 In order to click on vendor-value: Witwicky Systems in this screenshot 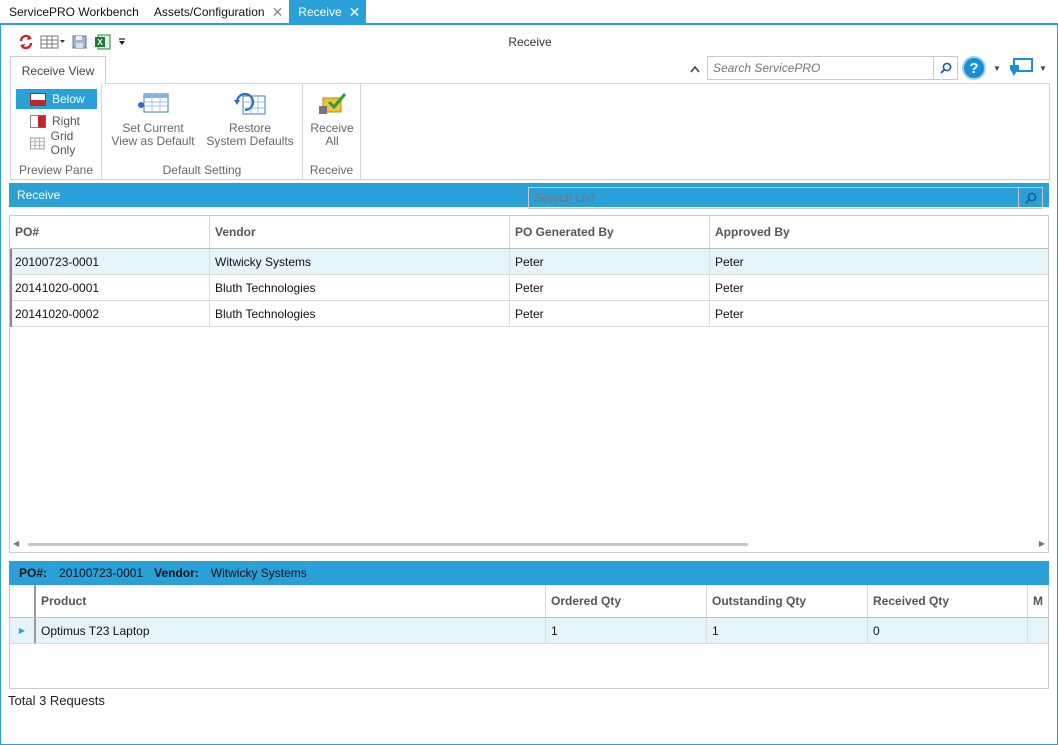, I will do `click(258, 573)`.